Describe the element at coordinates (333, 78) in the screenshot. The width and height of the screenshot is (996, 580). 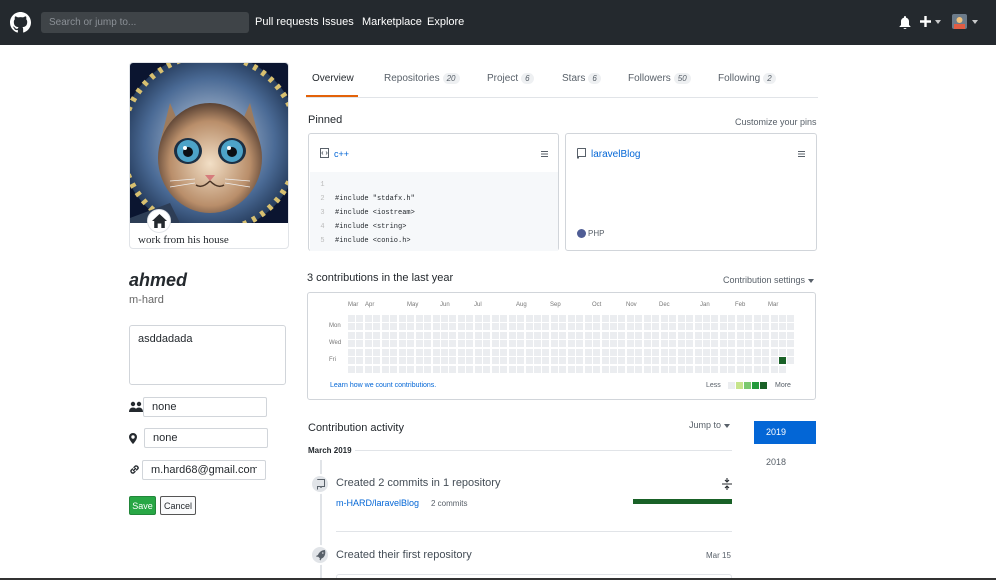
I see `tab-overview: Overview` at that location.